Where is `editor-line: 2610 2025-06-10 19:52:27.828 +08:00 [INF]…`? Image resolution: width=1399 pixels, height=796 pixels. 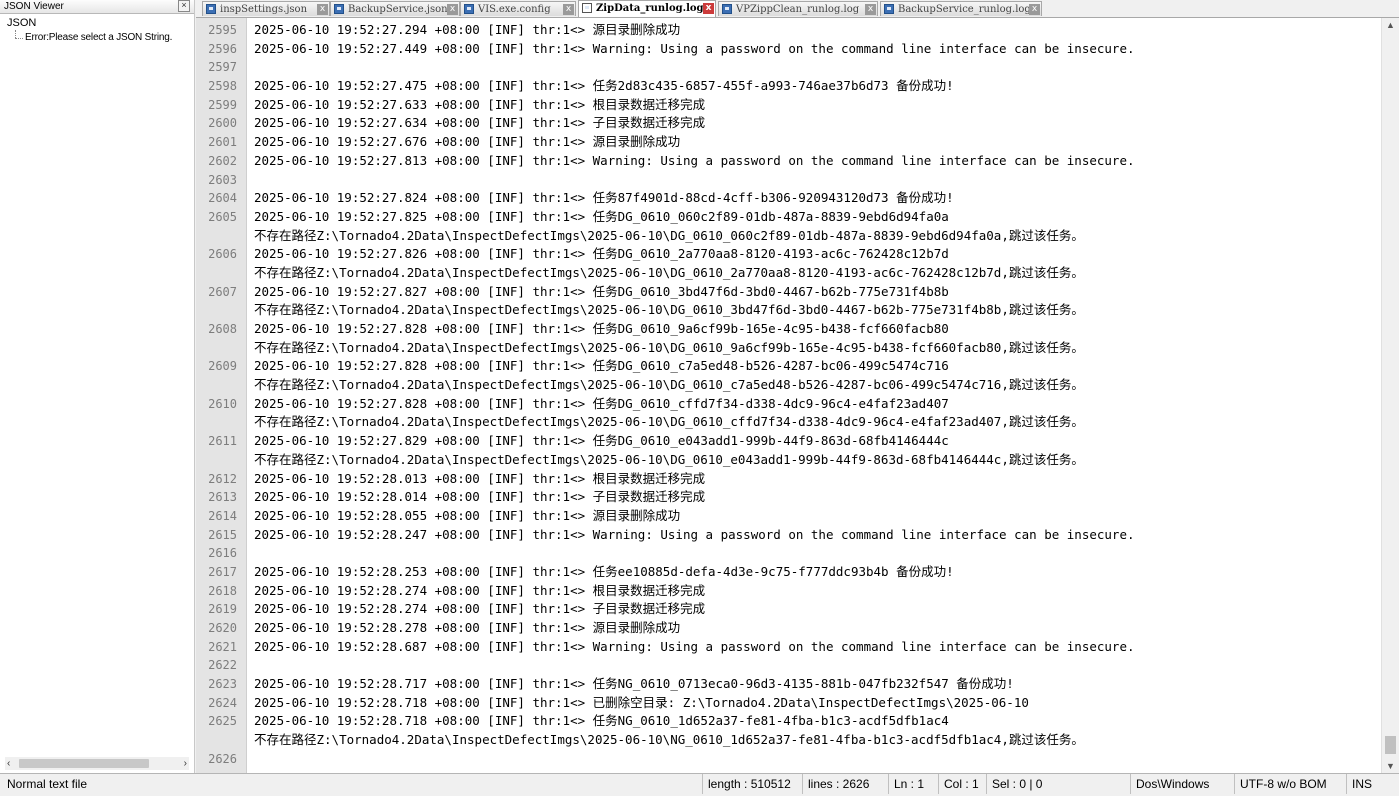 editor-line: 2610 2025-06-10 19:52:27.828 +08:00 [INF]… is located at coordinates (787, 404).